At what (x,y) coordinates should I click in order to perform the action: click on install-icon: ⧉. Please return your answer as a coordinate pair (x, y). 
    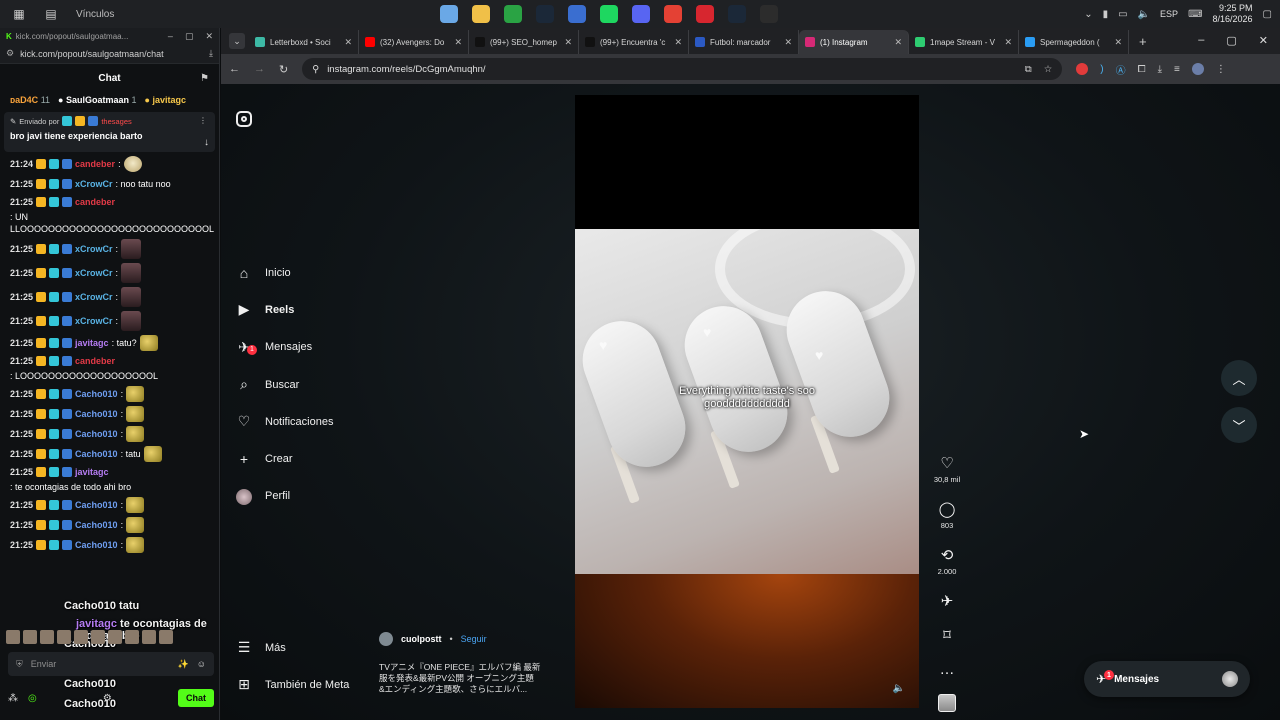
    Looking at the image, I should click on (1028, 69).